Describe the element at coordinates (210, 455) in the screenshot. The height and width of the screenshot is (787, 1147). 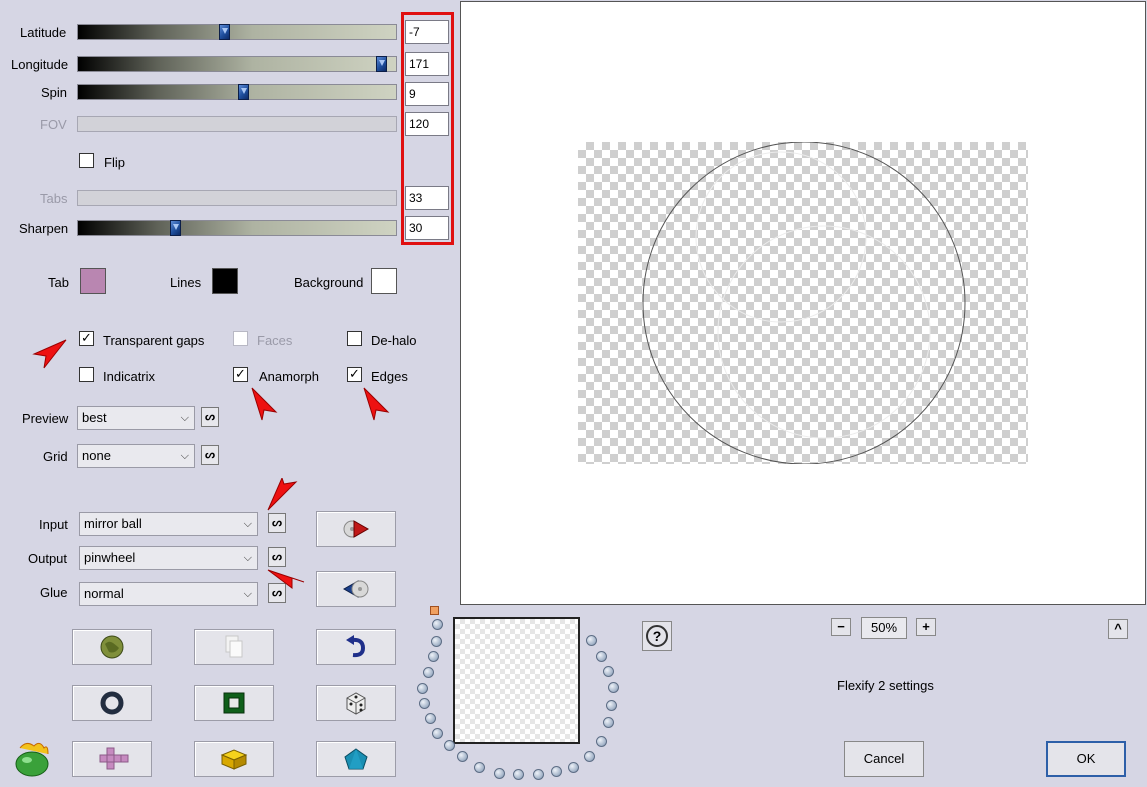
I see `grid-reset-button: ᔕ` at that location.